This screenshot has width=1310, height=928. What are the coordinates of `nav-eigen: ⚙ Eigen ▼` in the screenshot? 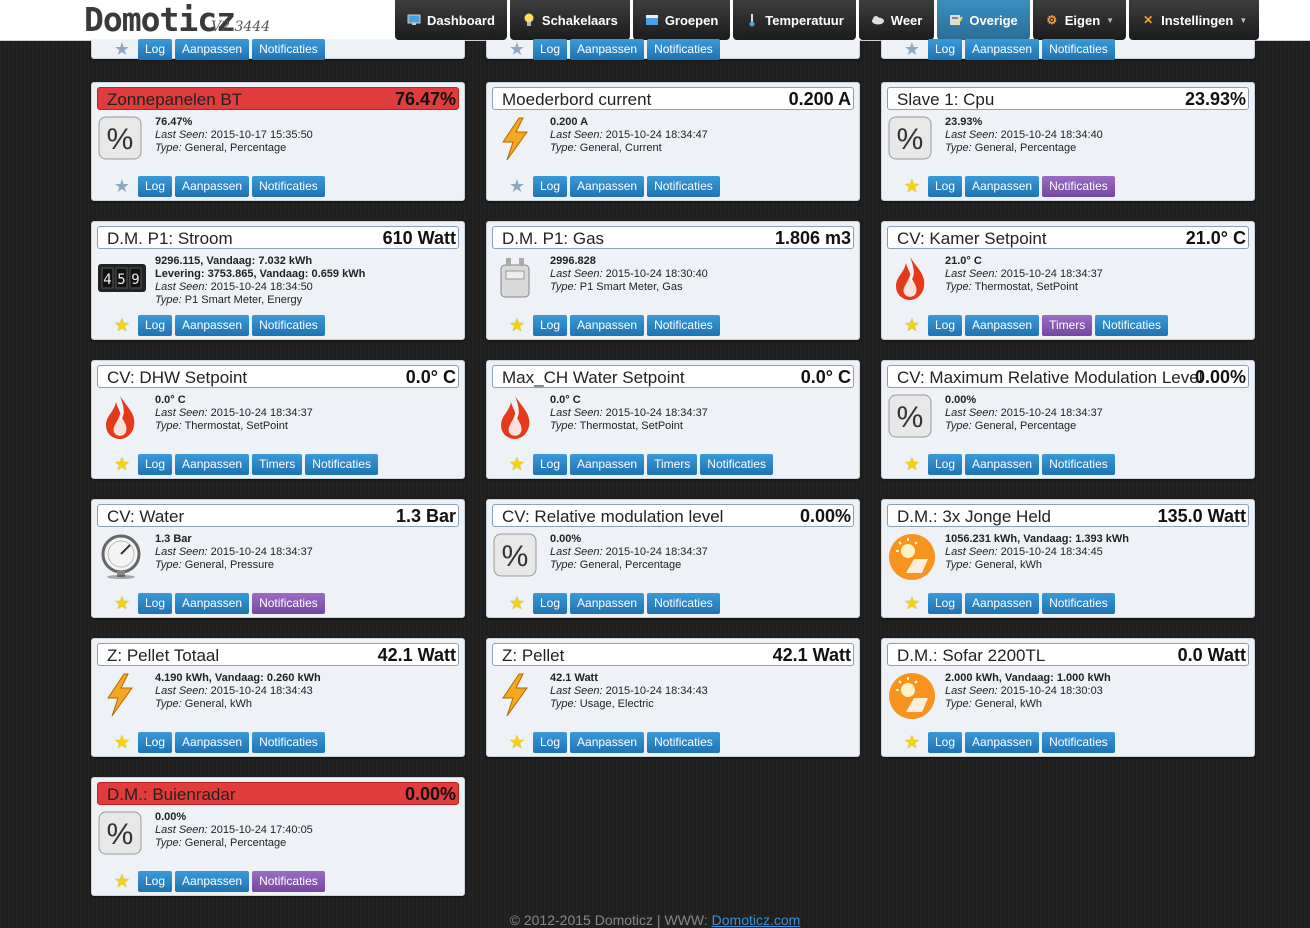 It's located at (1079, 20).